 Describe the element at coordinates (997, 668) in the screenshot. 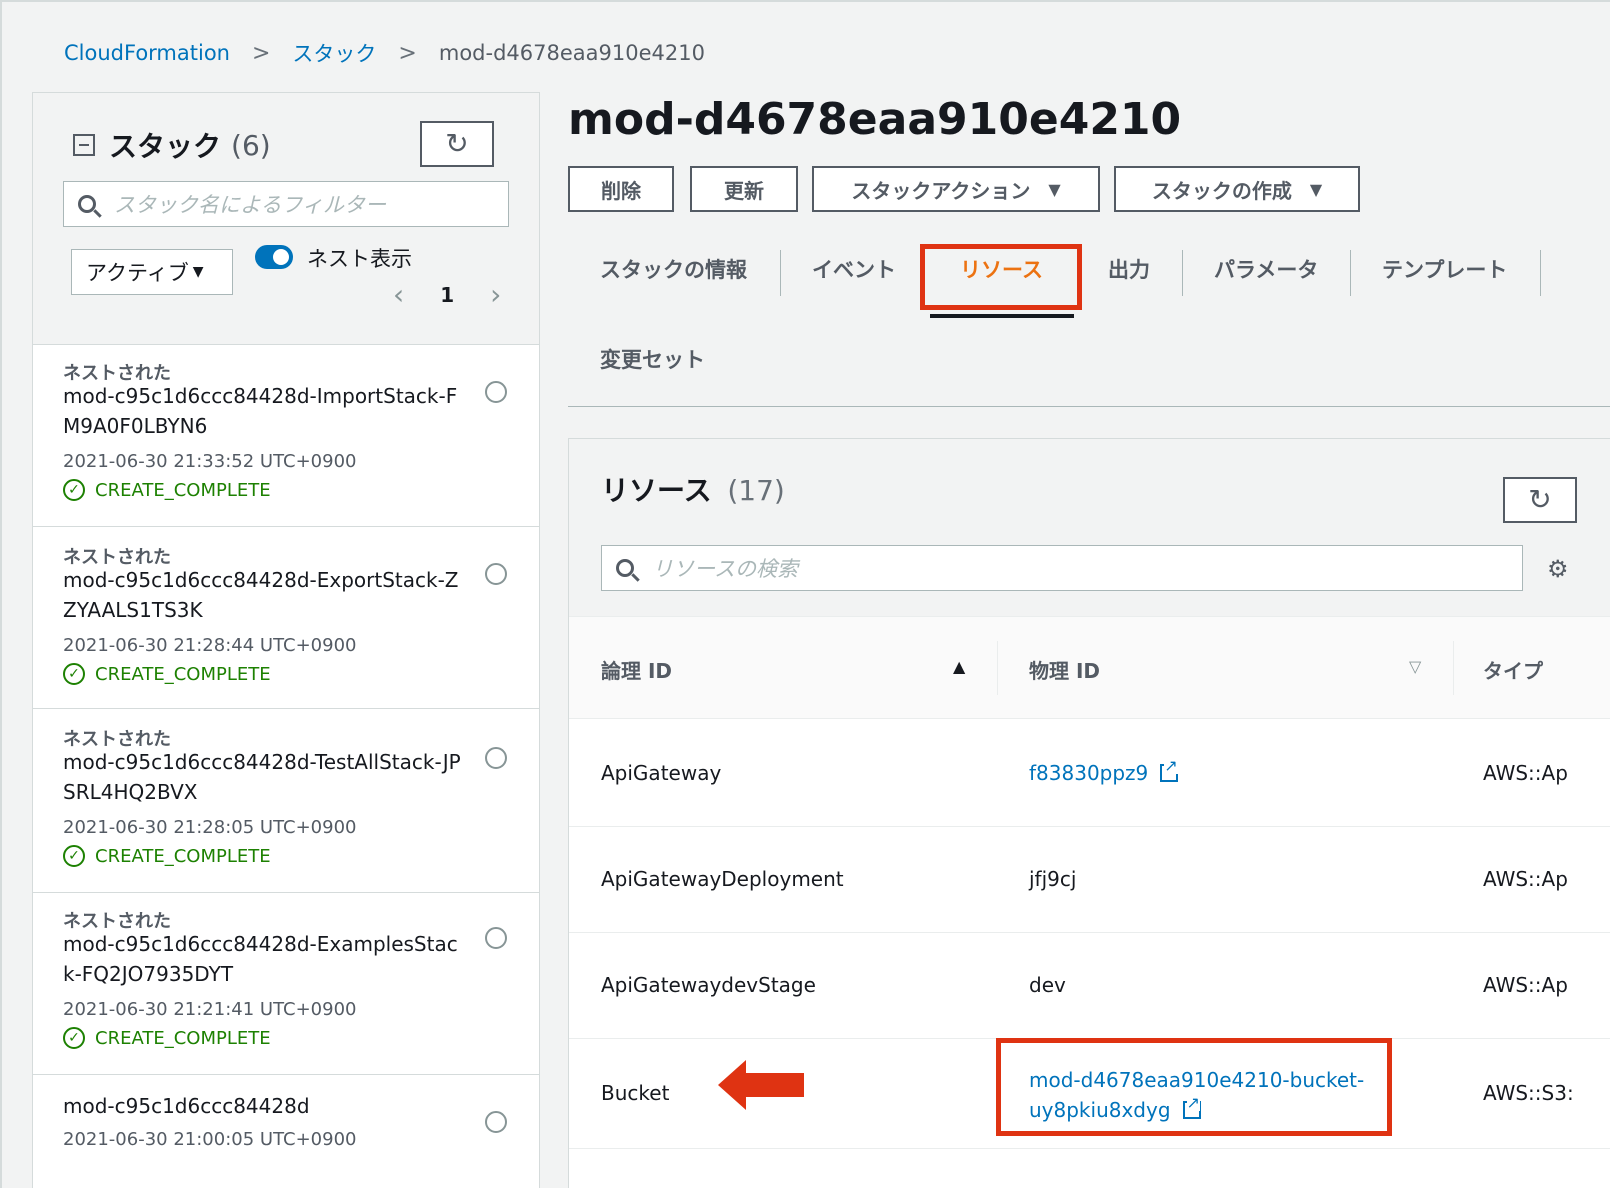

I see `column-divider` at that location.